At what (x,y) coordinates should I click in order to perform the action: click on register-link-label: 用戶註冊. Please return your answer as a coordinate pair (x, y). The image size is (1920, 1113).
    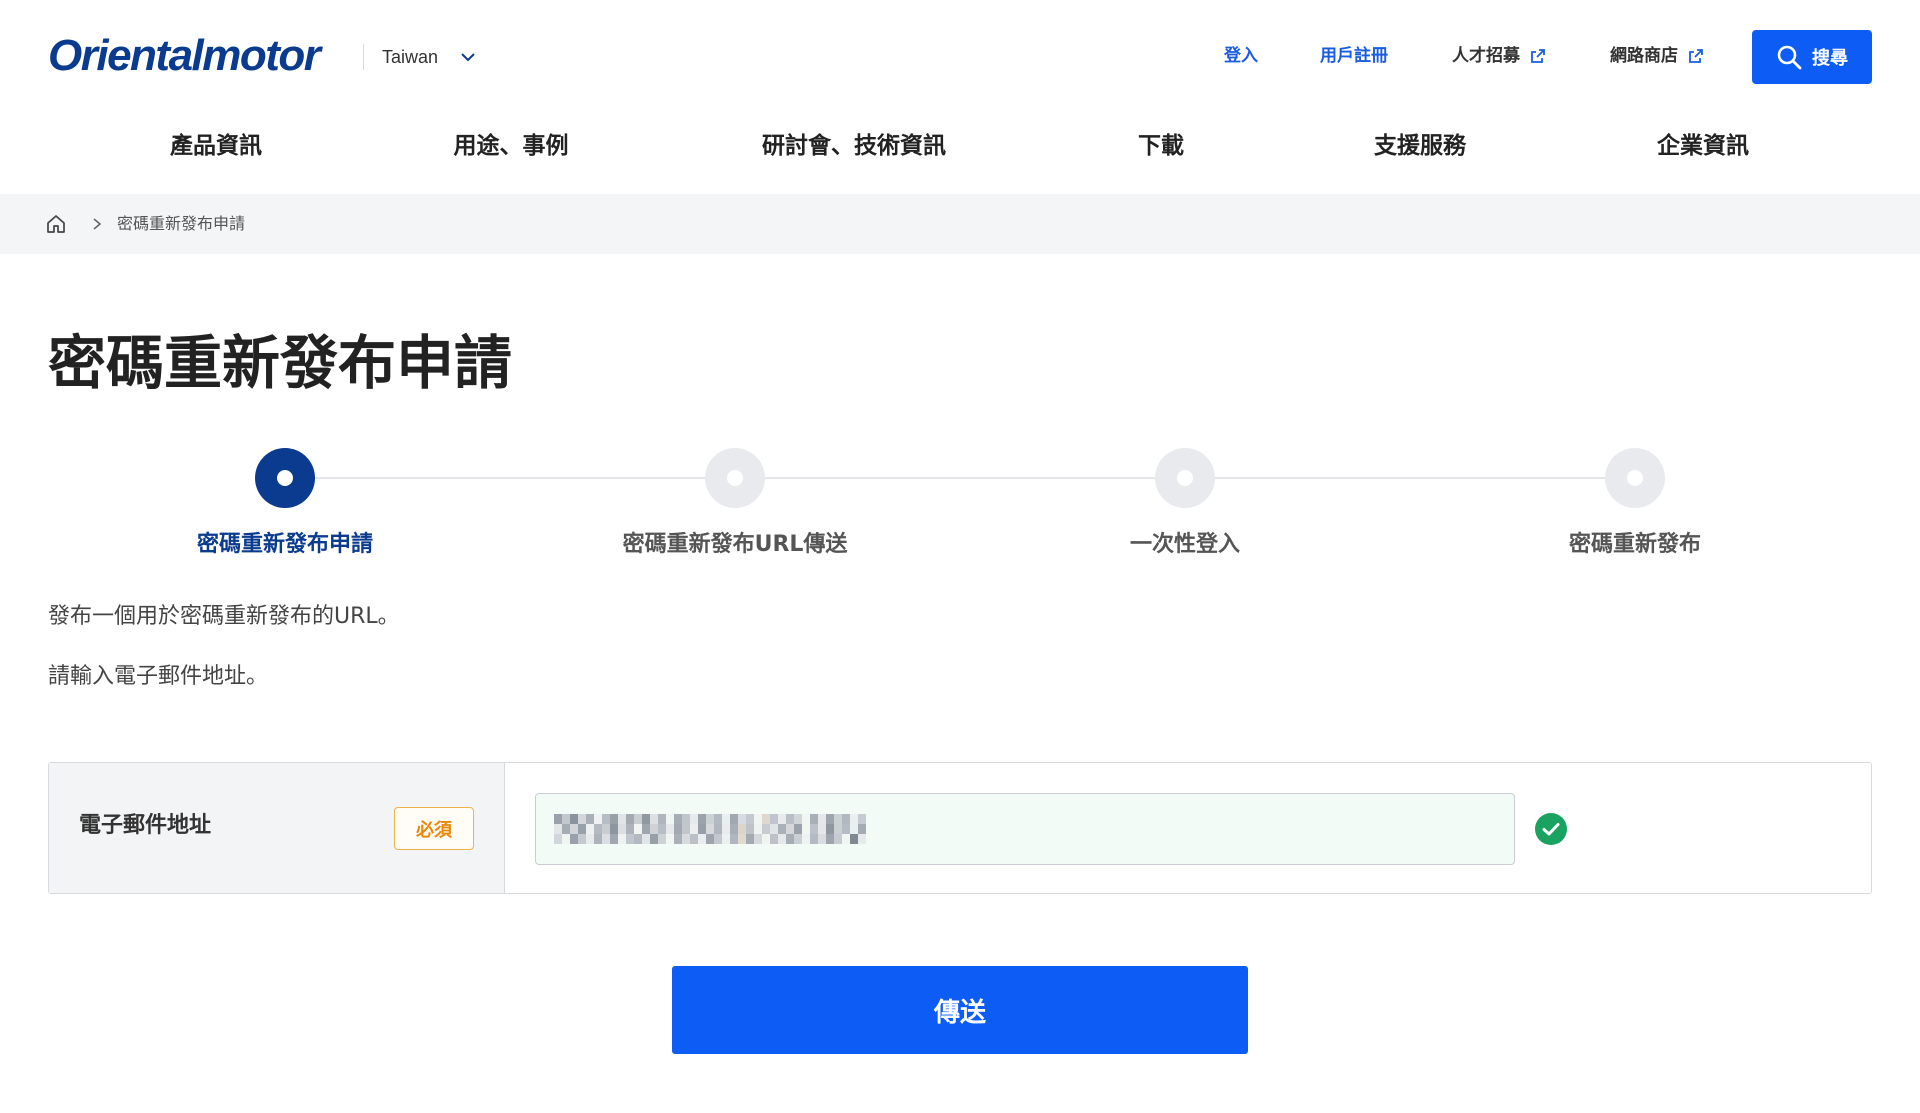
    Looking at the image, I should click on (1354, 56).